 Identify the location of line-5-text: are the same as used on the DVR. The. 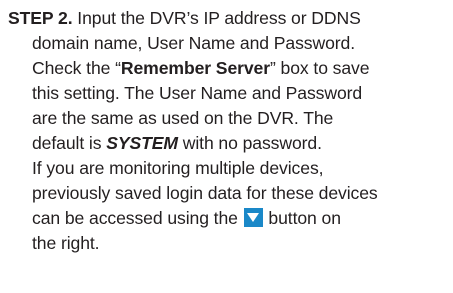
(183, 118).